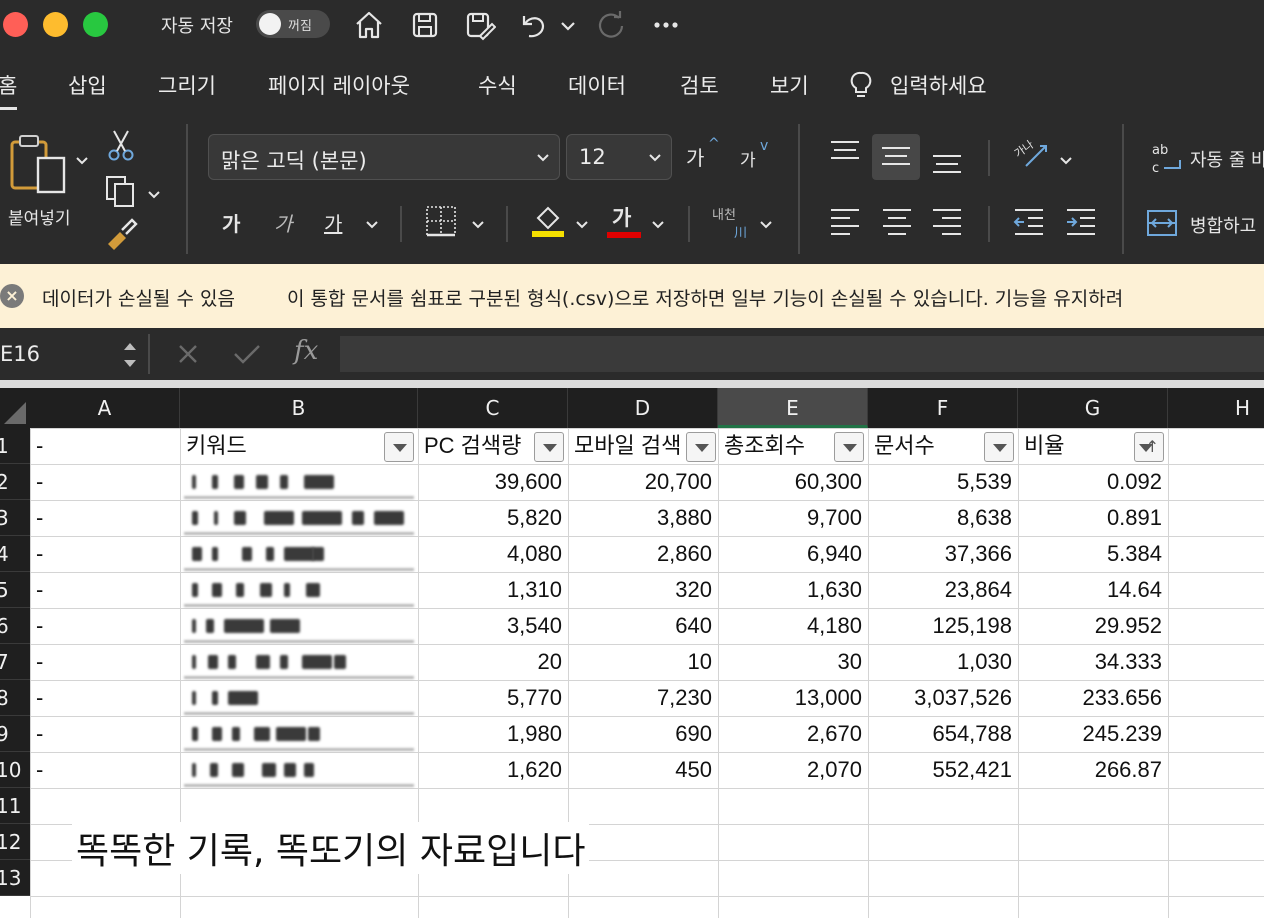 The width and height of the screenshot is (1264, 918). Describe the element at coordinates (12, 296) in the screenshot. I see `dismiss-warning-icon: ×` at that location.